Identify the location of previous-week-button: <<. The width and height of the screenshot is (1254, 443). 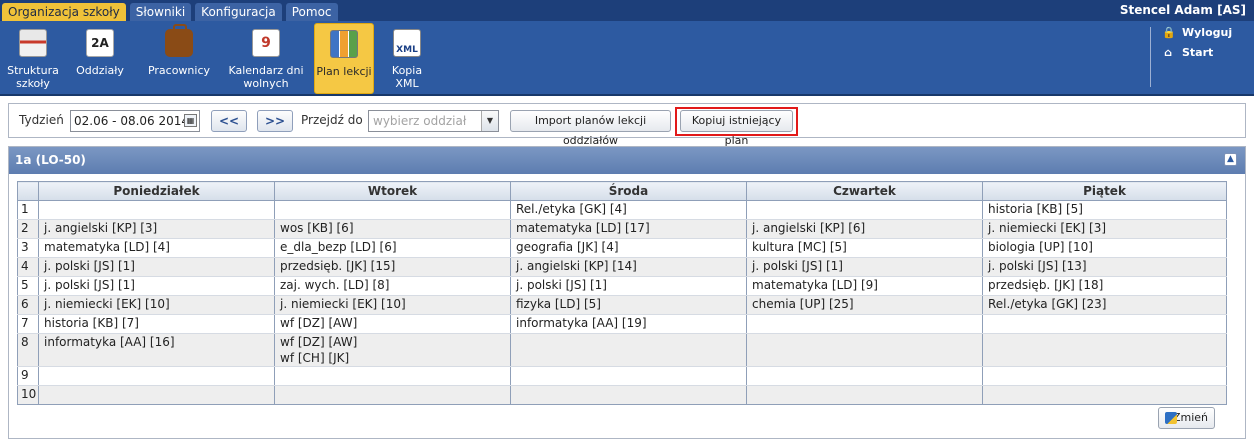
(229, 121).